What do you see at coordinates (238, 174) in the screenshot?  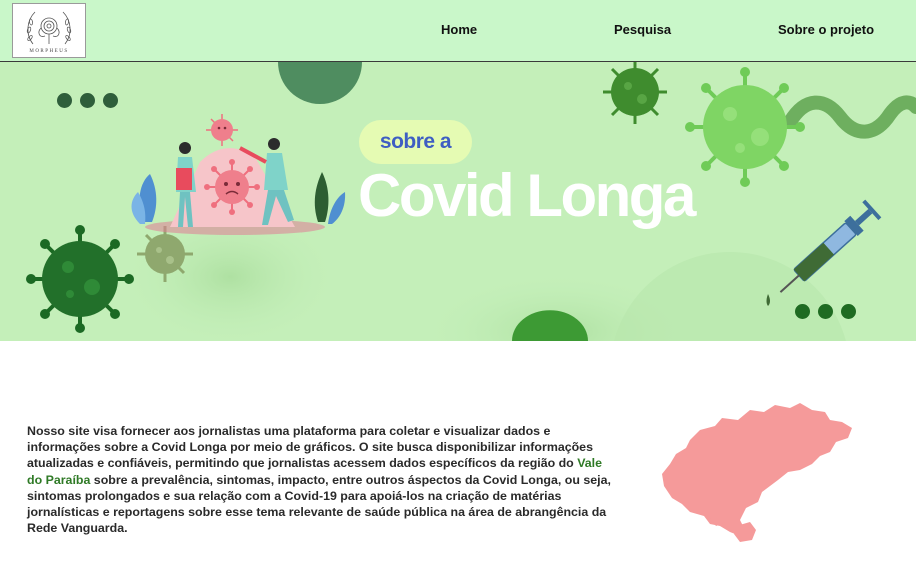 I see `doctors-illustration-icon` at bounding box center [238, 174].